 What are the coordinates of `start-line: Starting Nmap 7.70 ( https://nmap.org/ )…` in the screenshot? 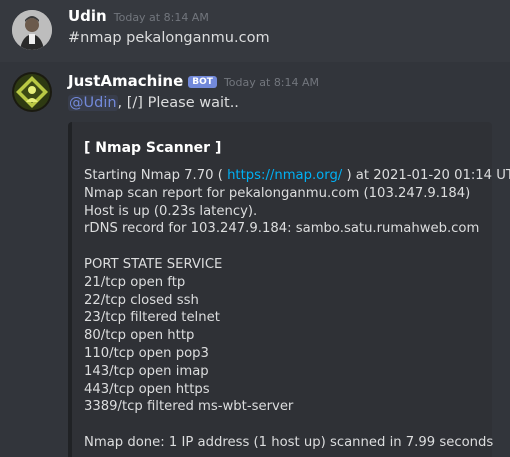 It's located at (297, 176).